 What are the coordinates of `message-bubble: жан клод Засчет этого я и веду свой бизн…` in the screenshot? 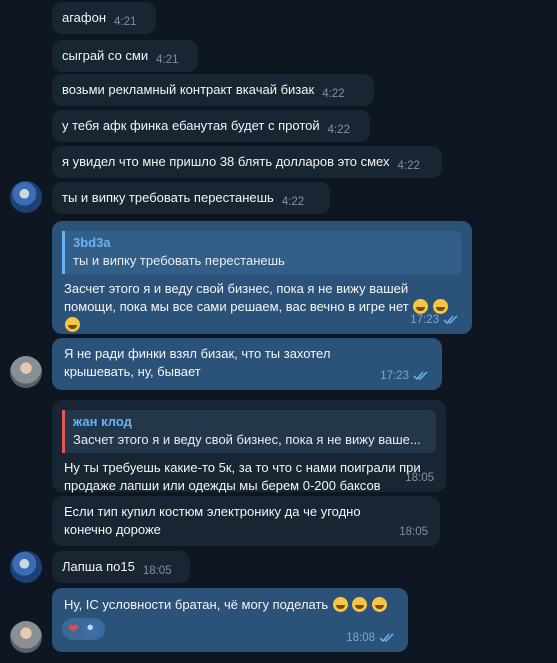 It's located at (249, 447).